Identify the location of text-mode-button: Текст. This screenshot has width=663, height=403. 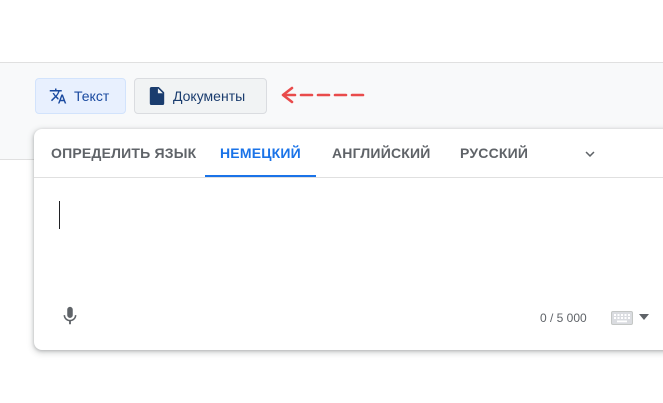
(80, 96).